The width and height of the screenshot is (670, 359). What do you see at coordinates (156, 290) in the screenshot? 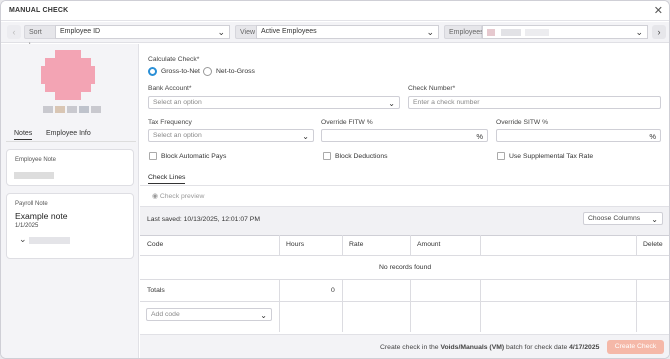
I see `totals-label: Totals` at bounding box center [156, 290].